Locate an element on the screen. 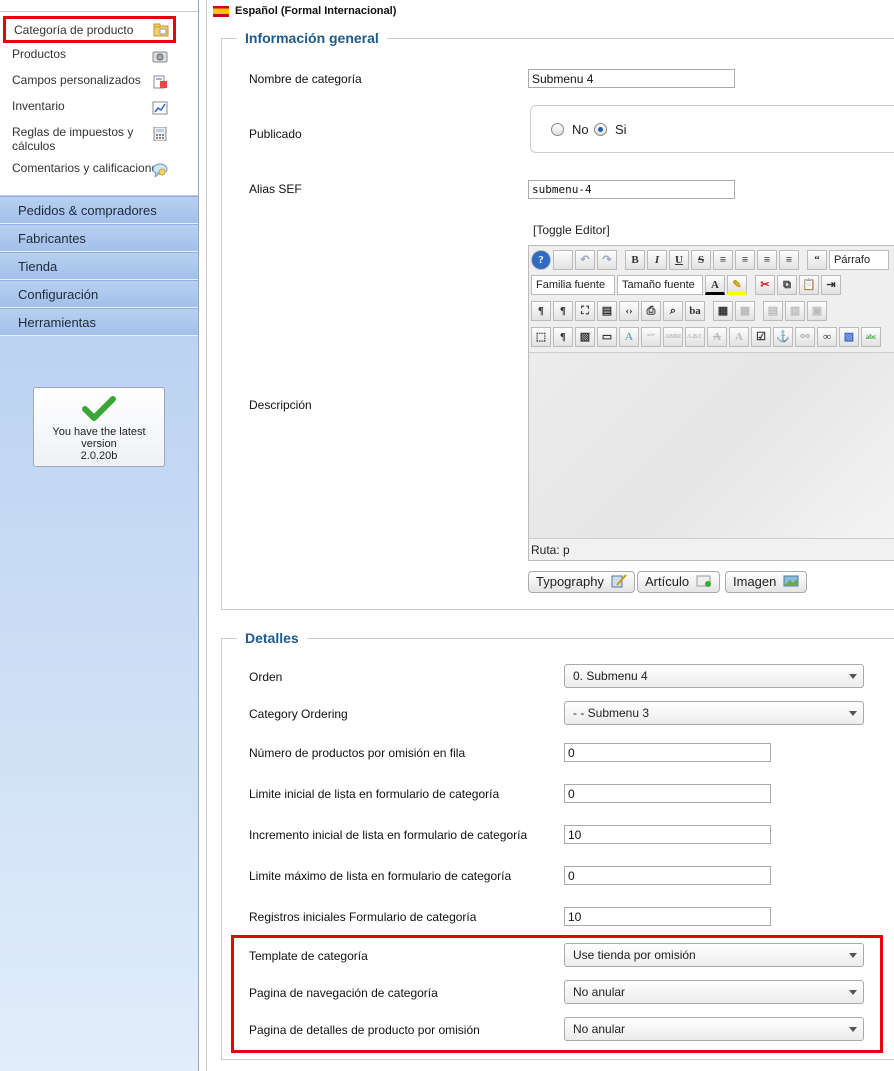  spellcheck-icon: abc is located at coordinates (871, 337).